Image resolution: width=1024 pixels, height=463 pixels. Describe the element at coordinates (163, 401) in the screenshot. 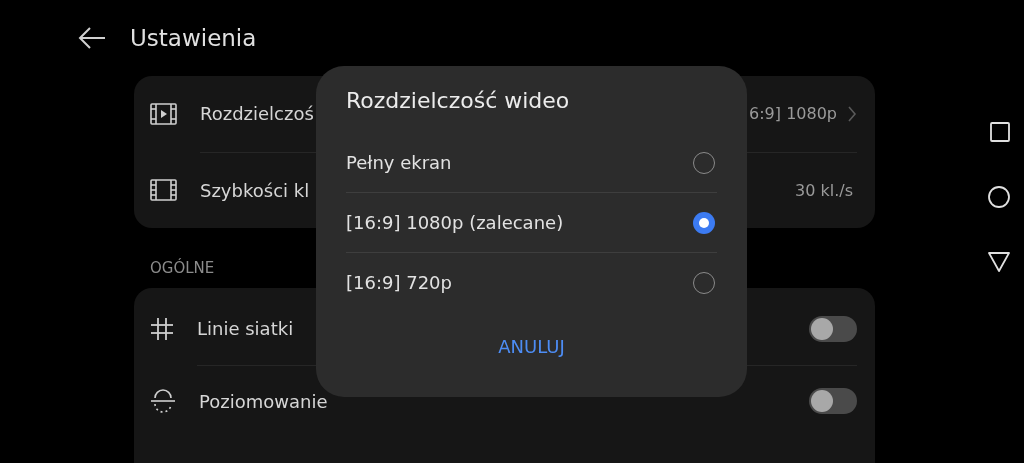

I see `level-icon` at that location.